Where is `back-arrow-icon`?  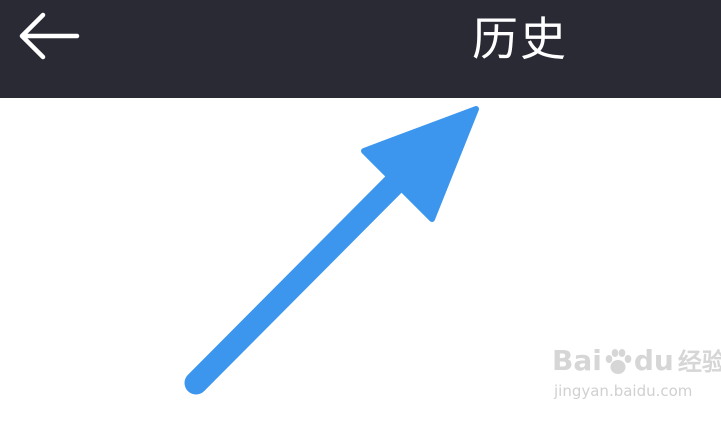
back-arrow-icon is located at coordinates (49, 36).